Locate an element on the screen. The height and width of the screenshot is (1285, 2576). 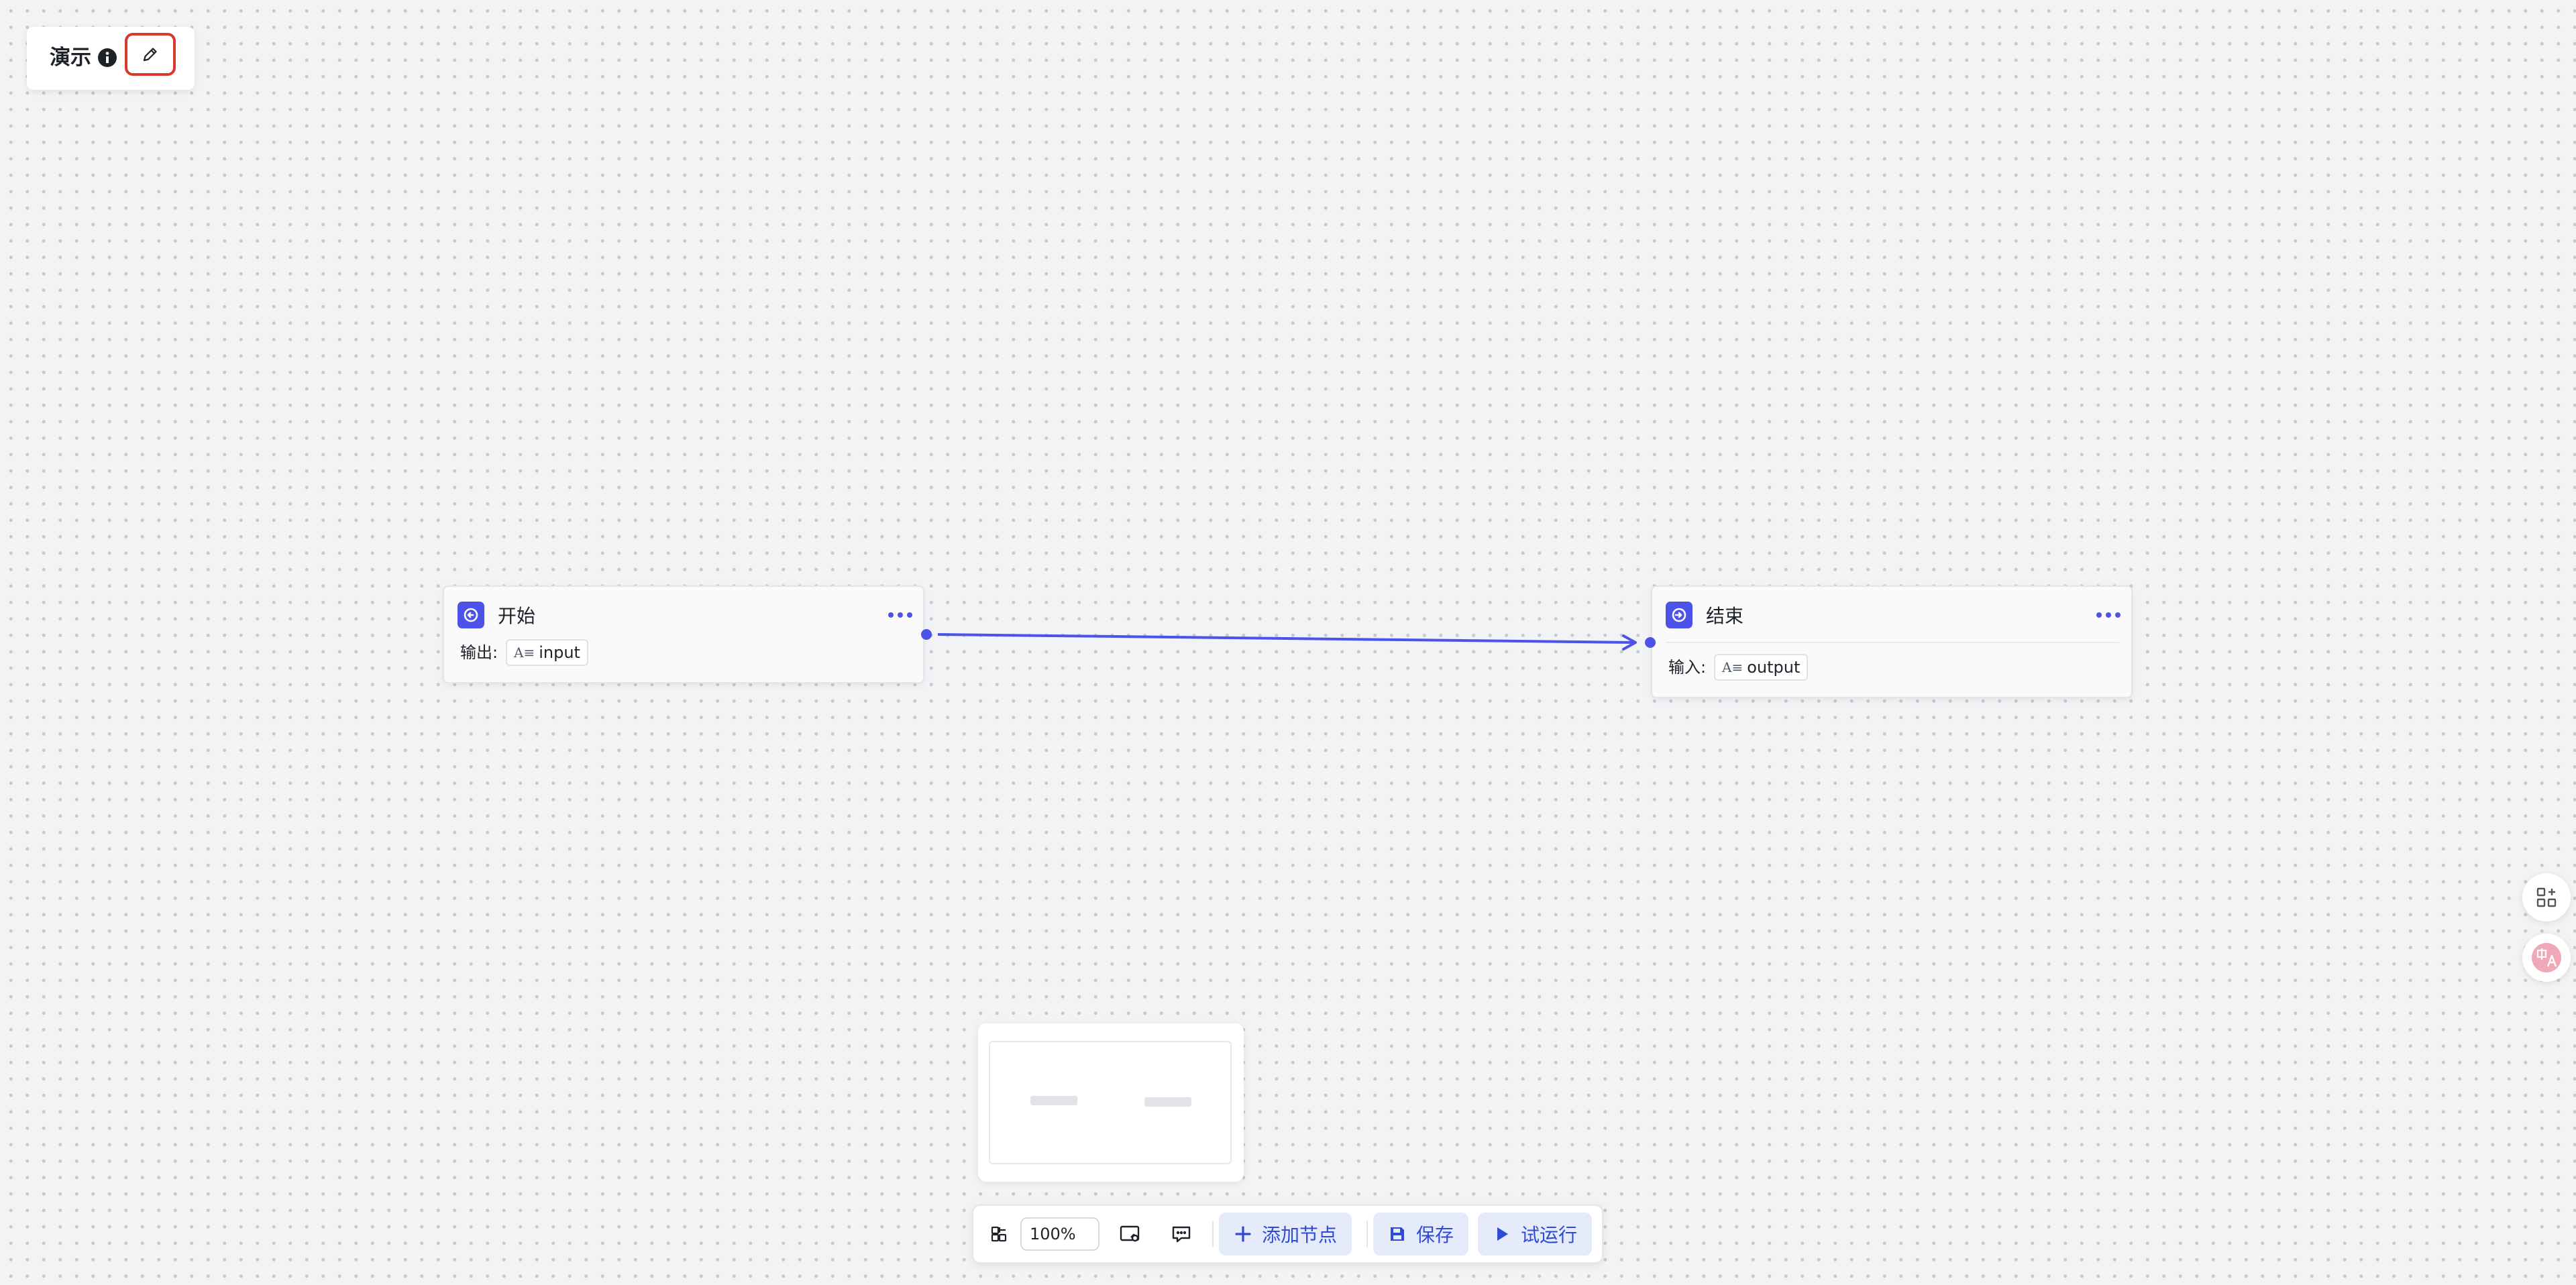
start-output-variable: A≡ input is located at coordinates (547, 652).